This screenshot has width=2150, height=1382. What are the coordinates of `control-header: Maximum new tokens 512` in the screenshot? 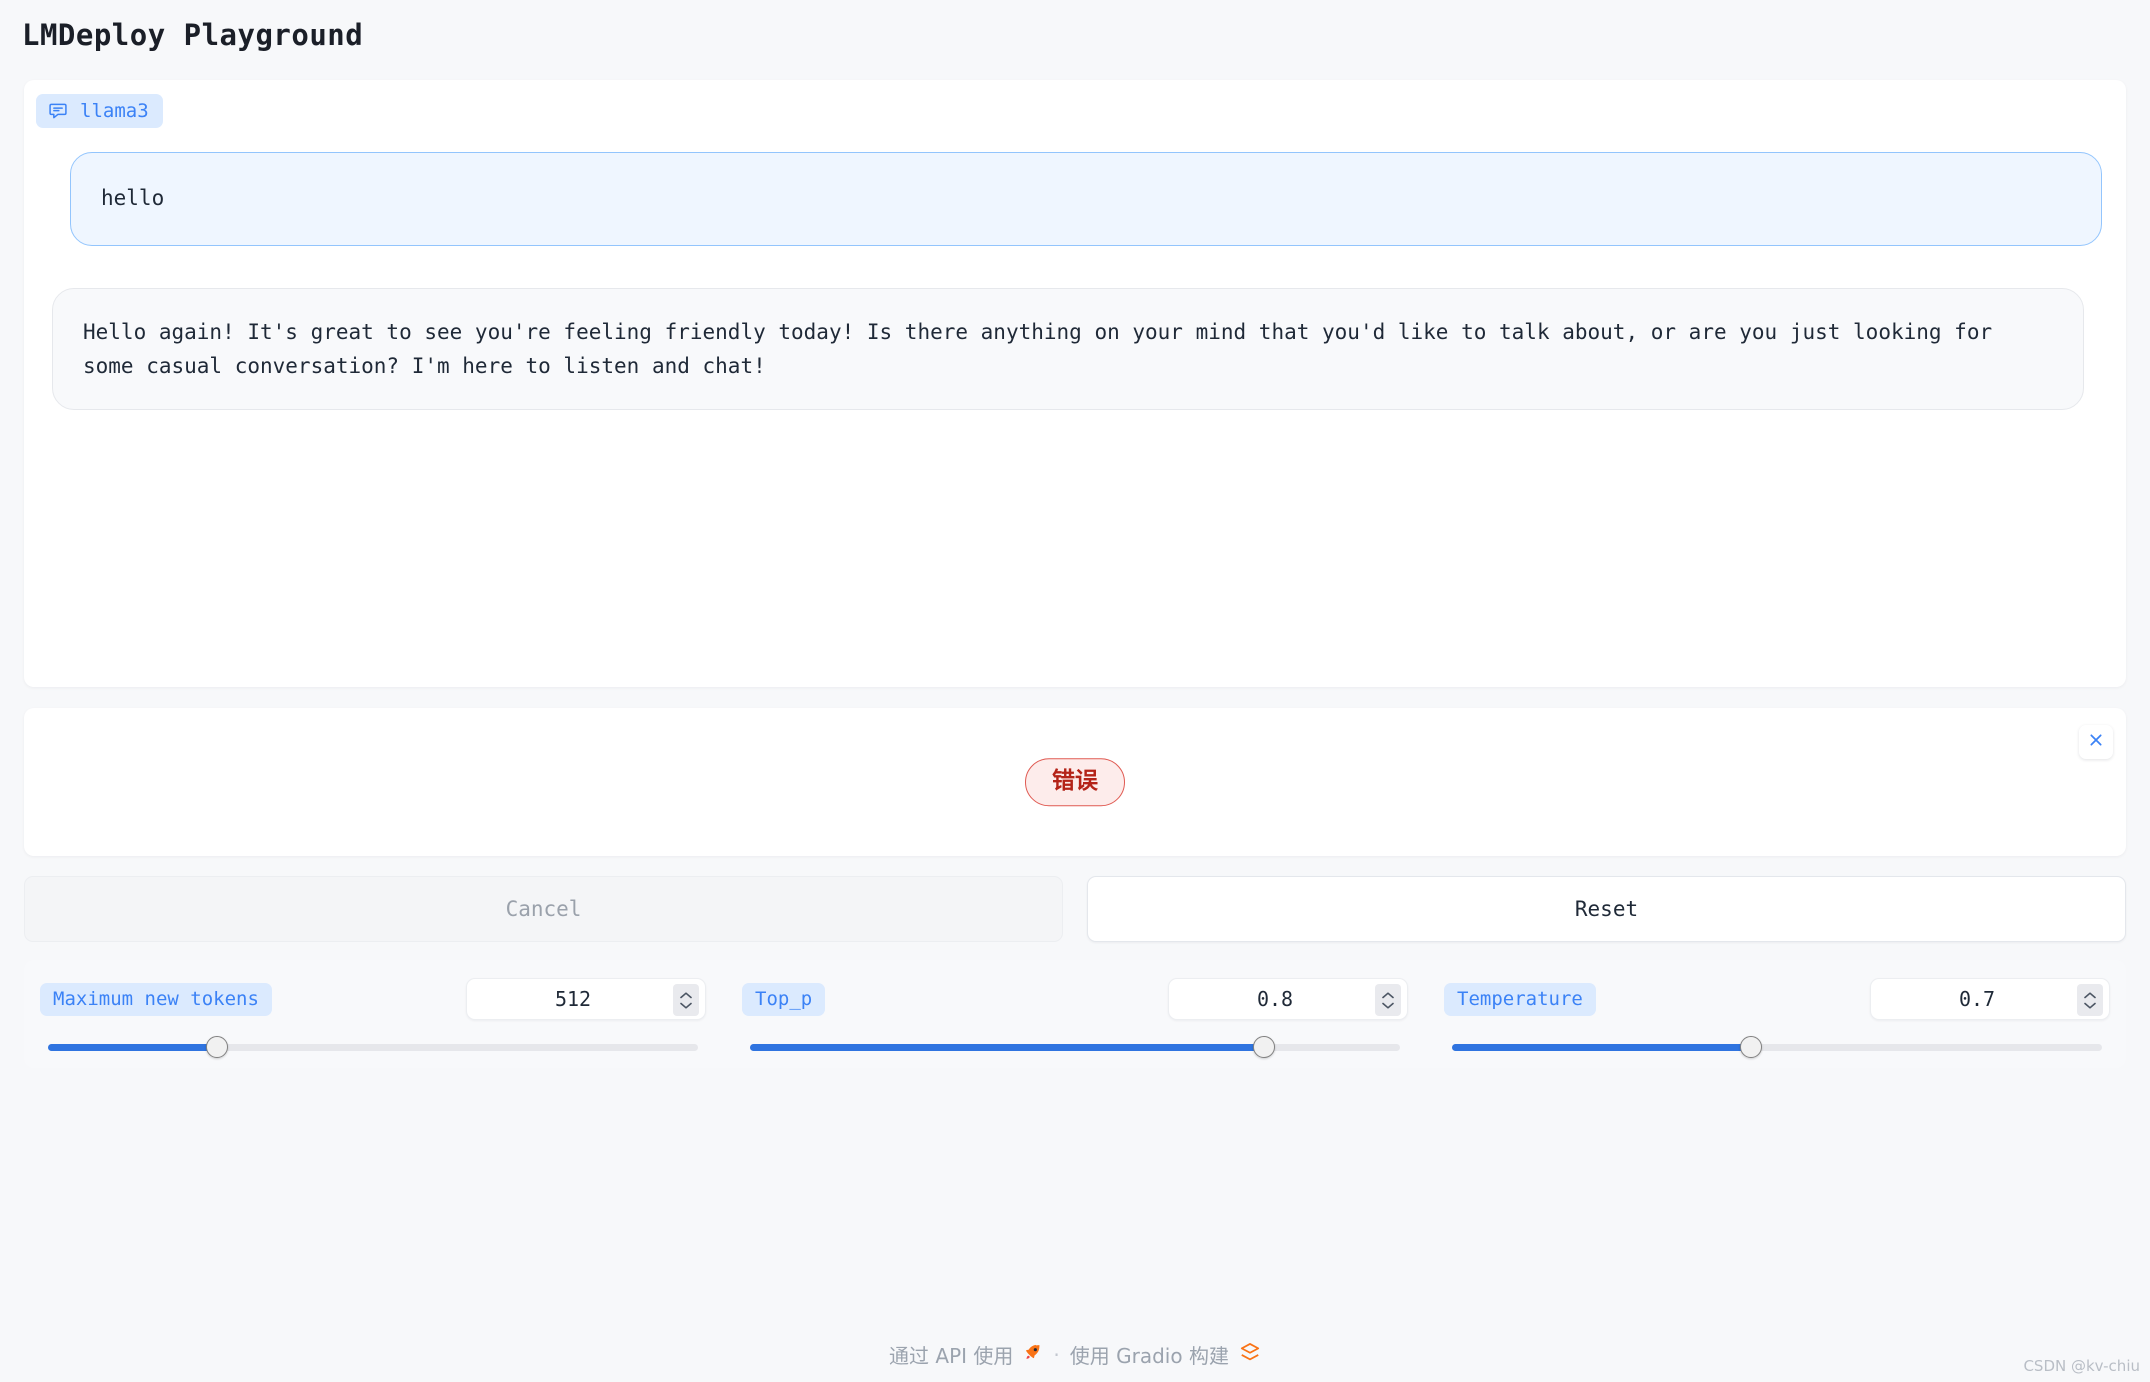 It's located at (373, 999).